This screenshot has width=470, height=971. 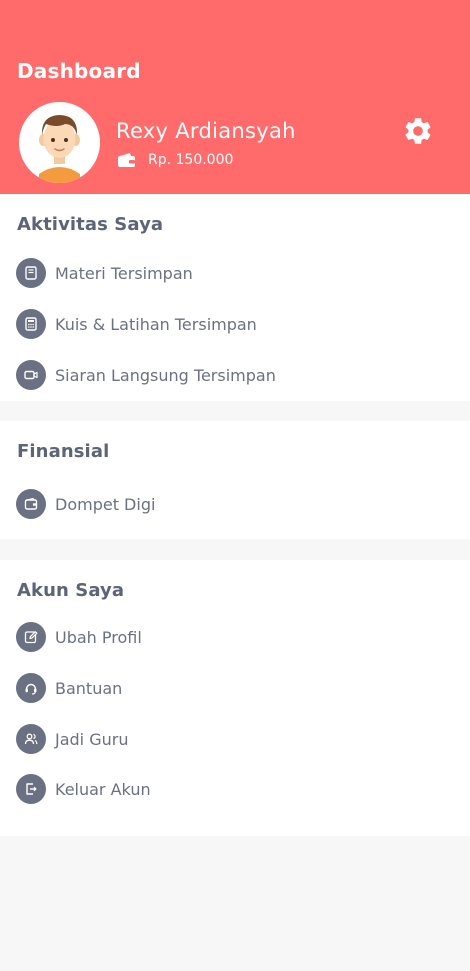 What do you see at coordinates (165, 375) in the screenshot?
I see `menu-label: Siaran Langsung Tersimpan` at bounding box center [165, 375].